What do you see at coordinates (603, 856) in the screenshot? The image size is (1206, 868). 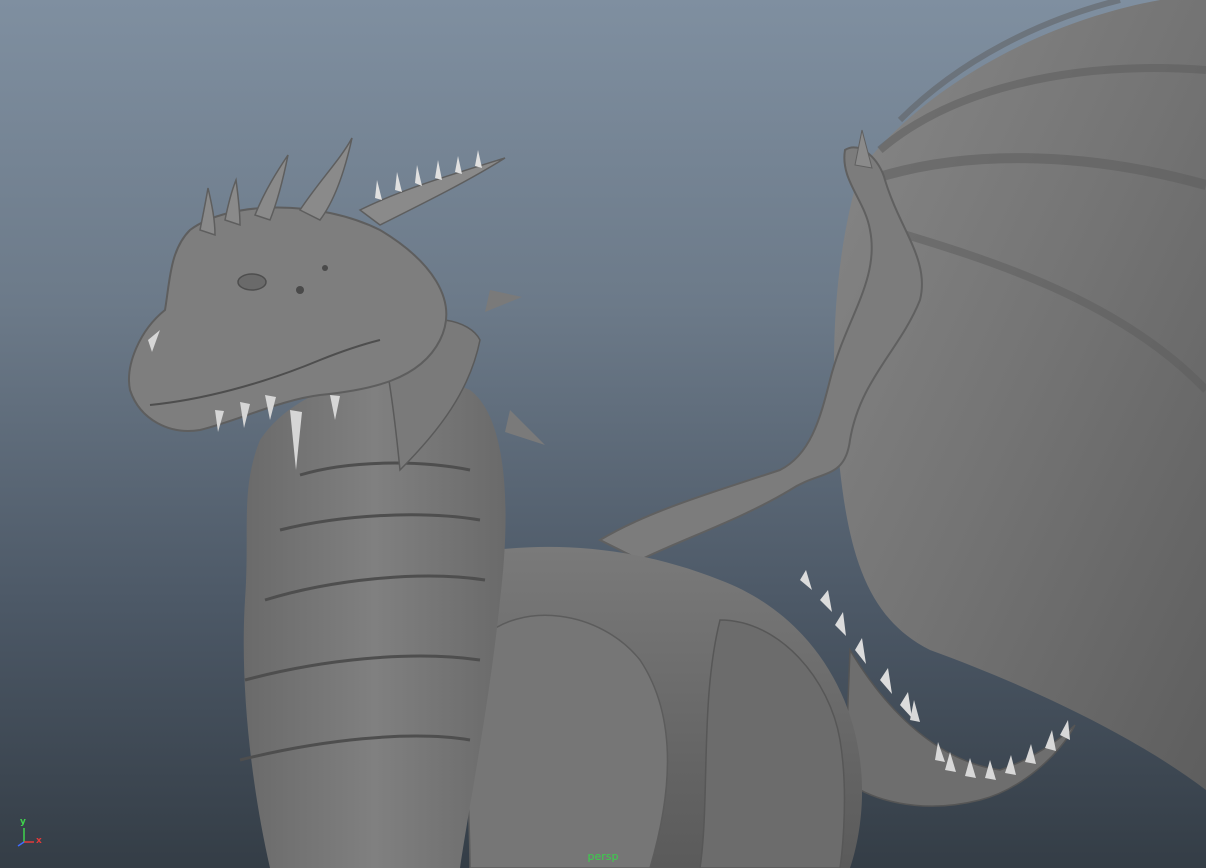 I see `camera-name-label: persp` at bounding box center [603, 856].